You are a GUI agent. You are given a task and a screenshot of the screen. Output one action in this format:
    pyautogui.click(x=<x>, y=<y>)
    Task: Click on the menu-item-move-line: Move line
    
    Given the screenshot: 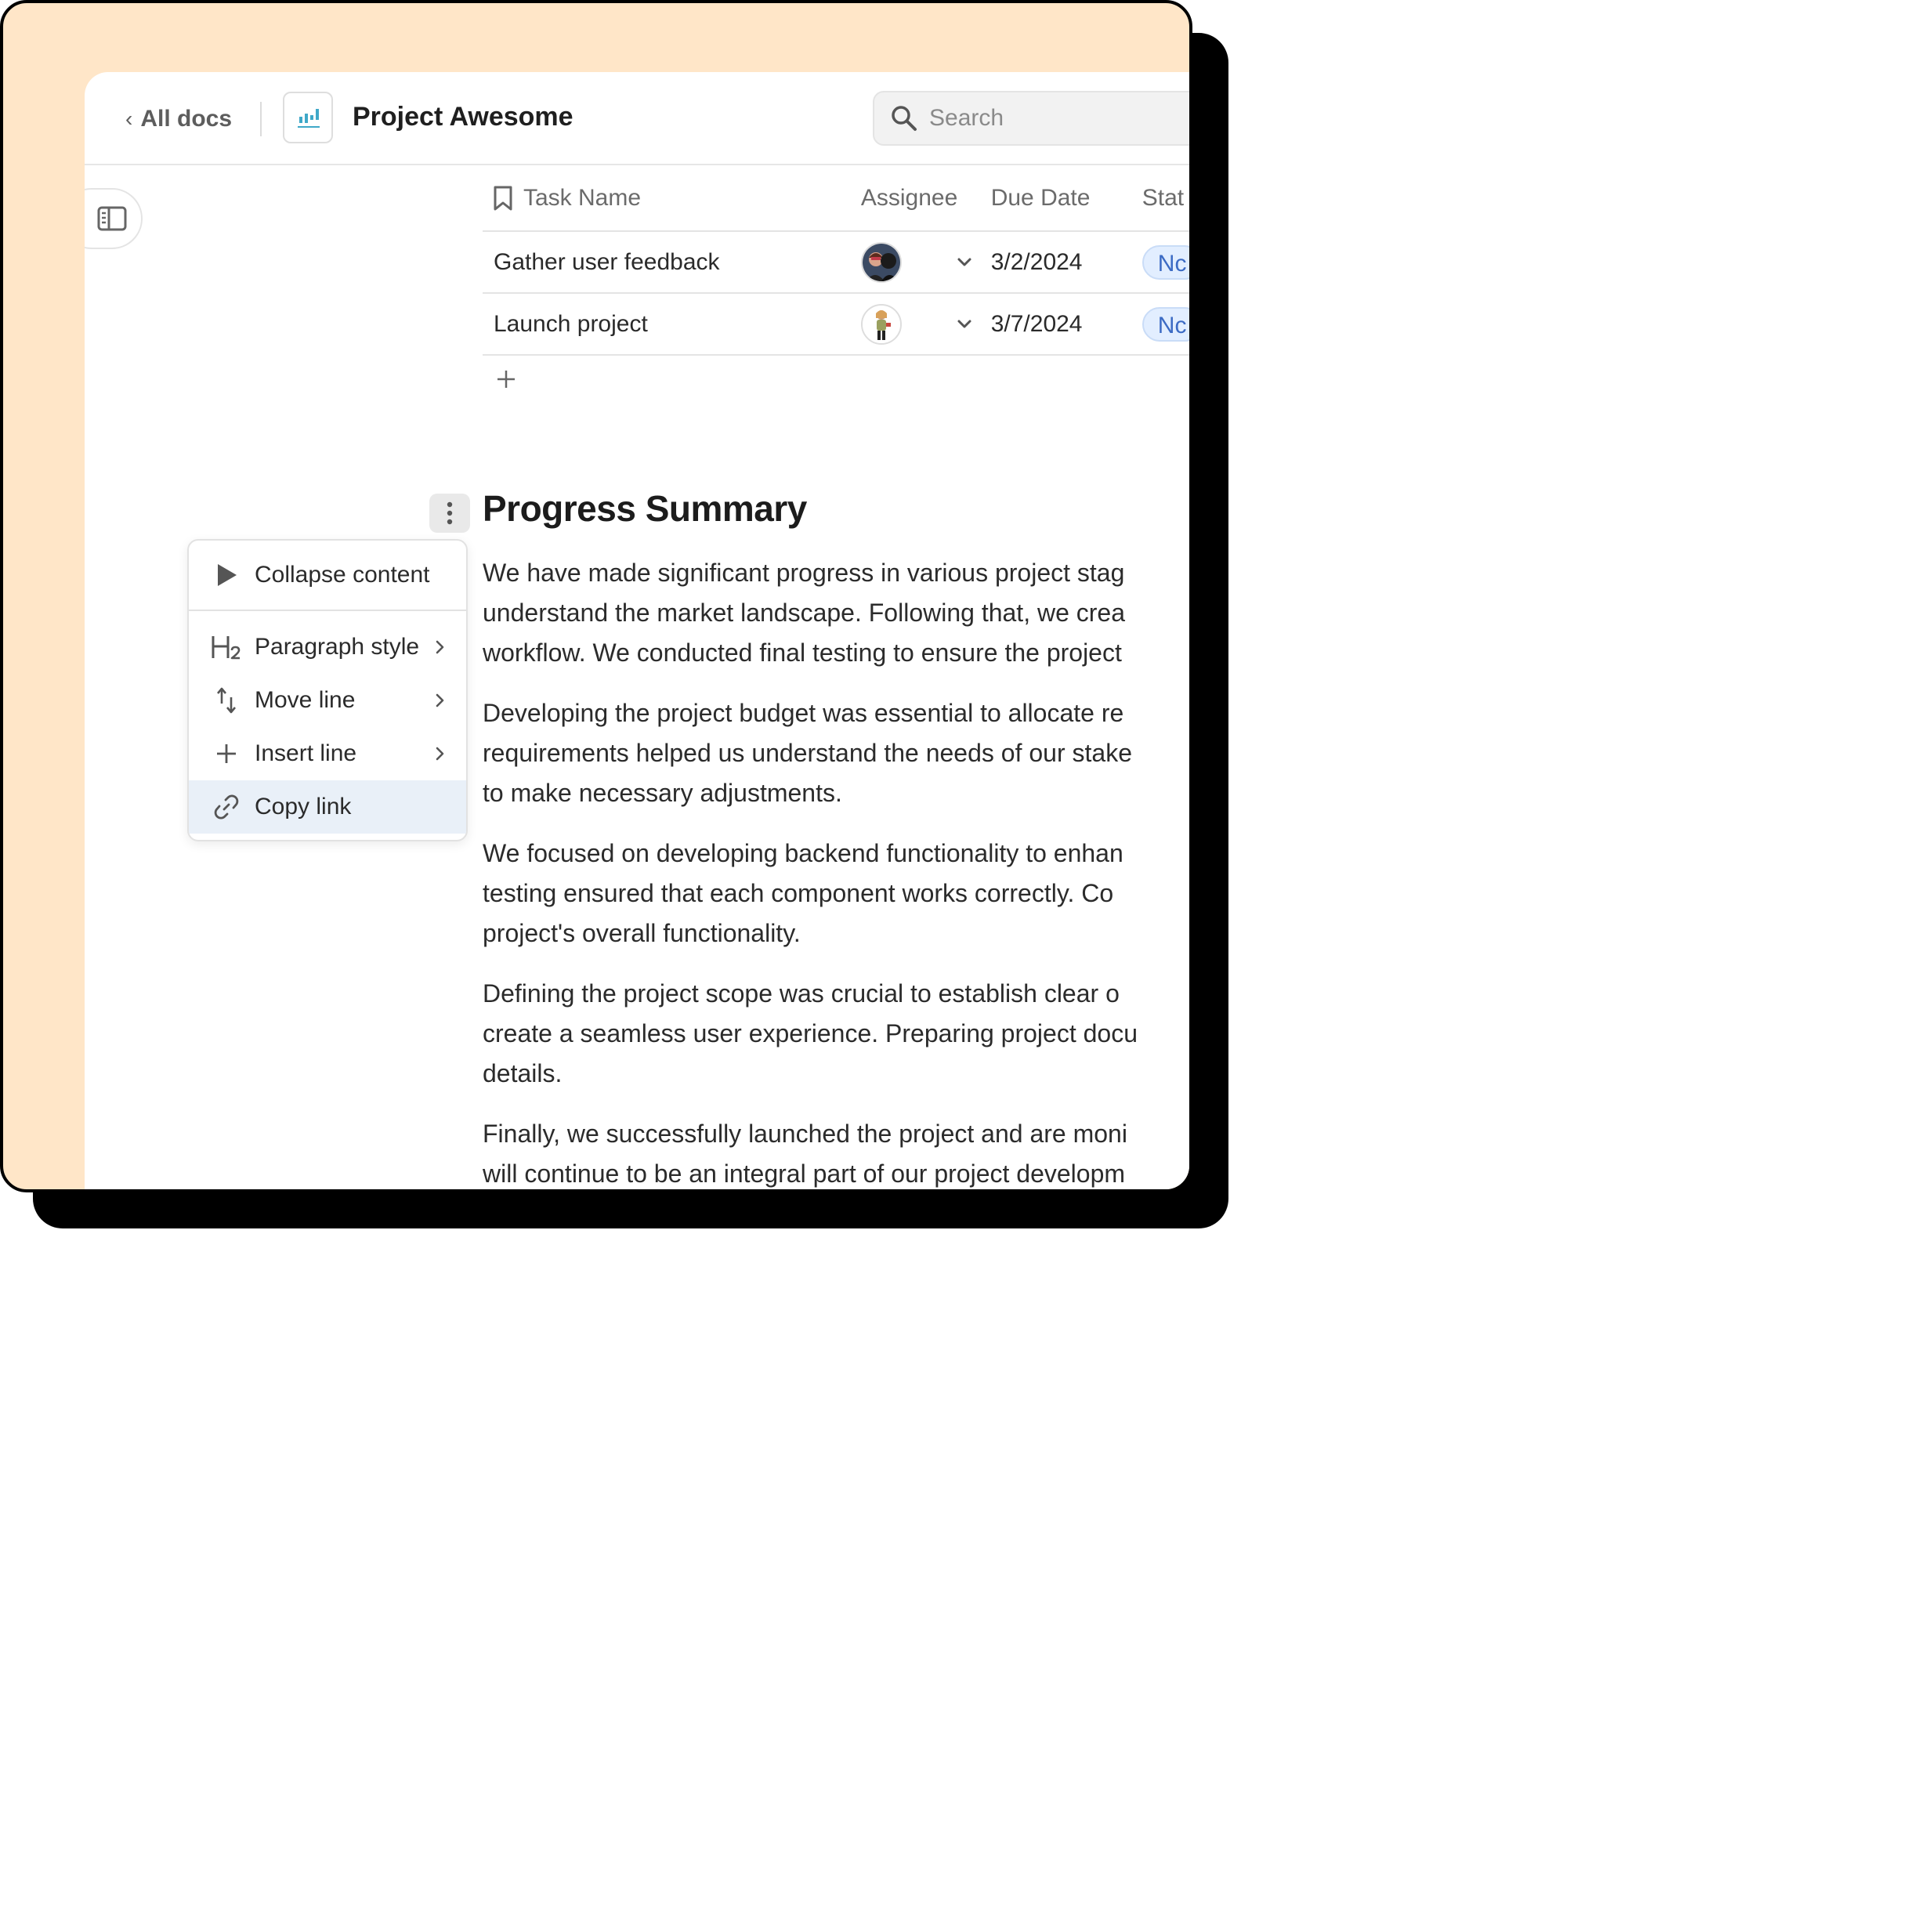 What is the action you would take?
    pyautogui.click(x=327, y=700)
    